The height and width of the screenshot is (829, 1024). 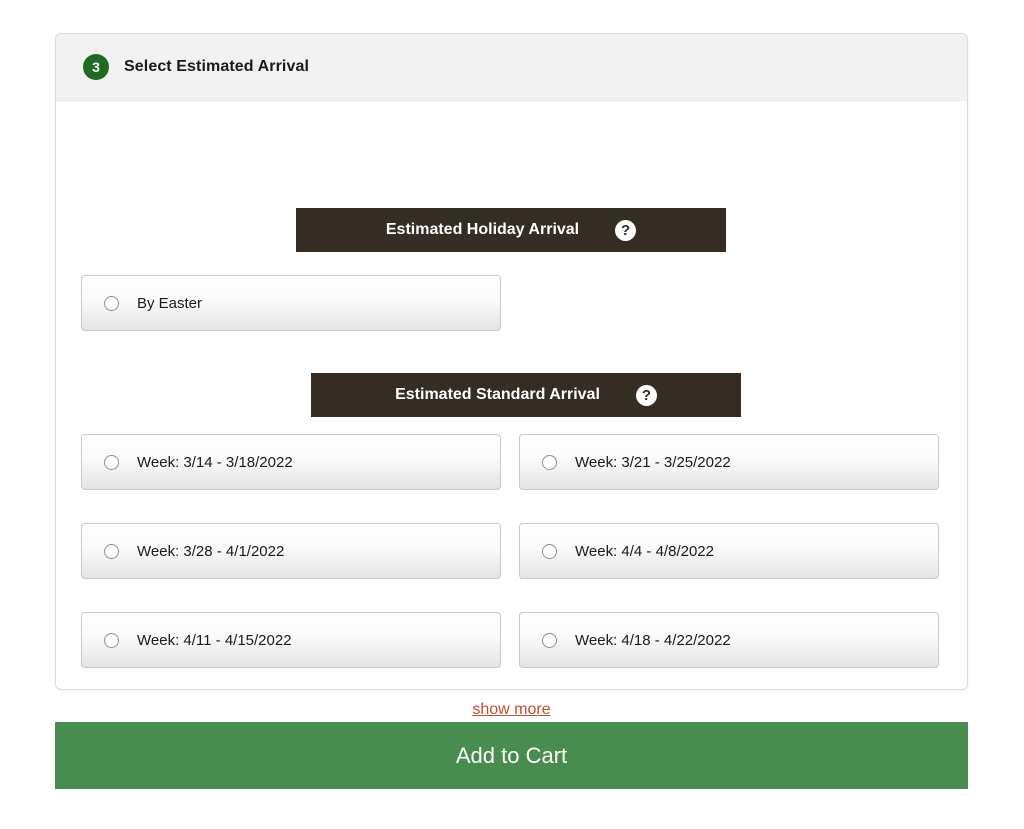 I want to click on option-label: By Easter, so click(x=170, y=303).